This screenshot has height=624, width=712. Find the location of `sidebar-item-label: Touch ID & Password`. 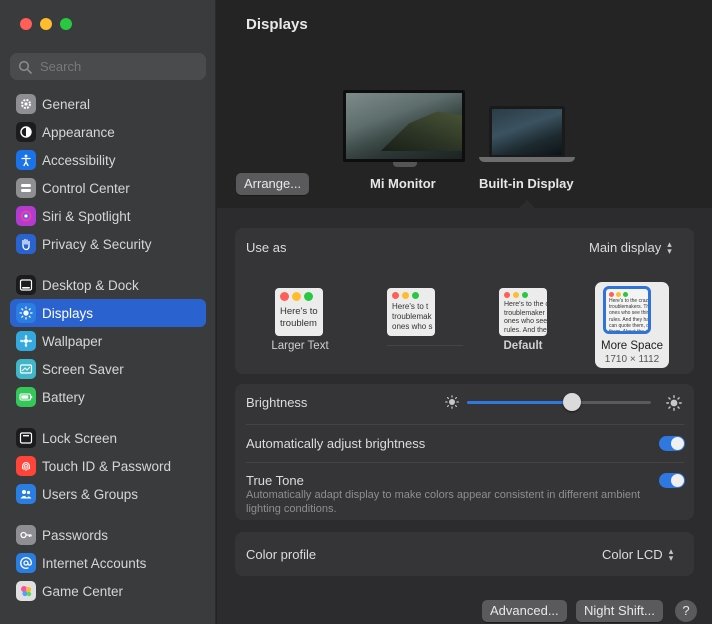

sidebar-item-label: Touch ID & Password is located at coordinates (107, 466).